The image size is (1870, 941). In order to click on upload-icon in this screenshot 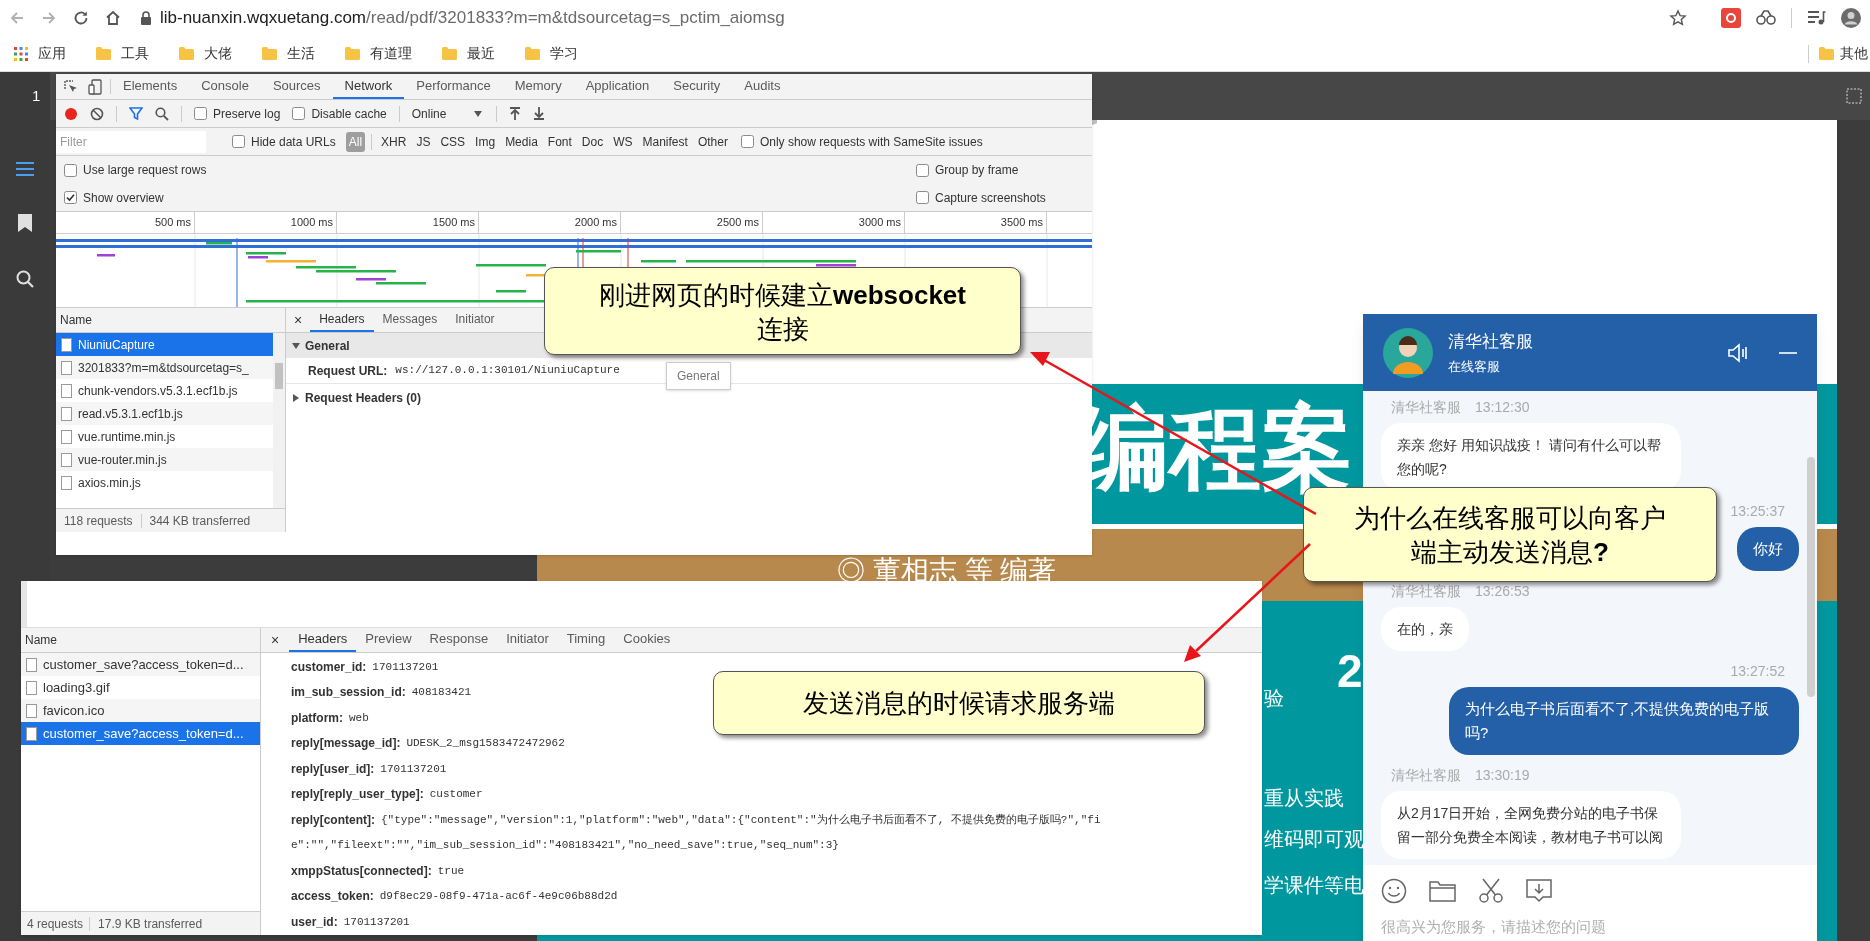, I will do `click(514, 113)`.